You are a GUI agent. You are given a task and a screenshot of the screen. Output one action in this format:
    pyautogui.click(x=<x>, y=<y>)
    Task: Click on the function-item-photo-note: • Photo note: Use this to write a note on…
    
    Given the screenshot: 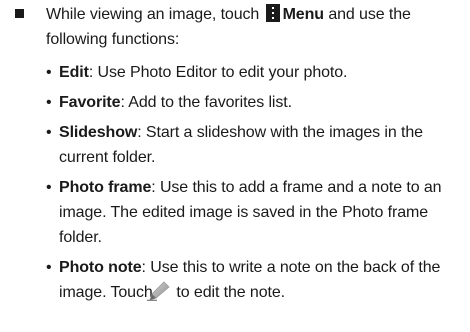 What is the action you would take?
    pyautogui.click(x=254, y=282)
    